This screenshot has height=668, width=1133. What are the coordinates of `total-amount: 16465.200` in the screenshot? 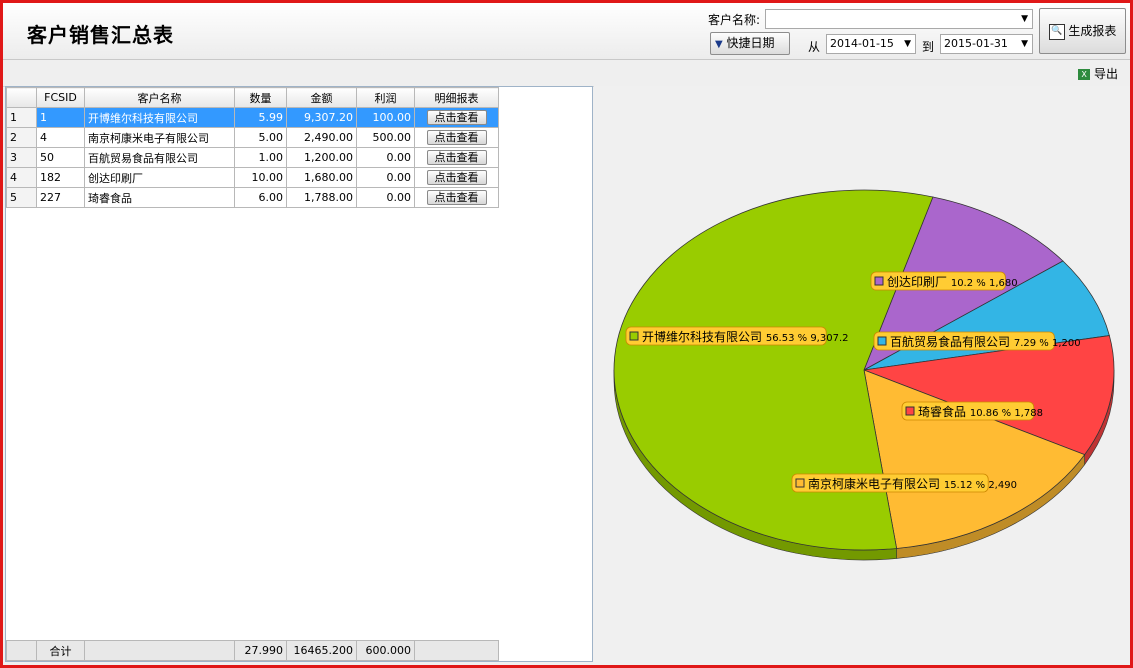 It's located at (321, 650).